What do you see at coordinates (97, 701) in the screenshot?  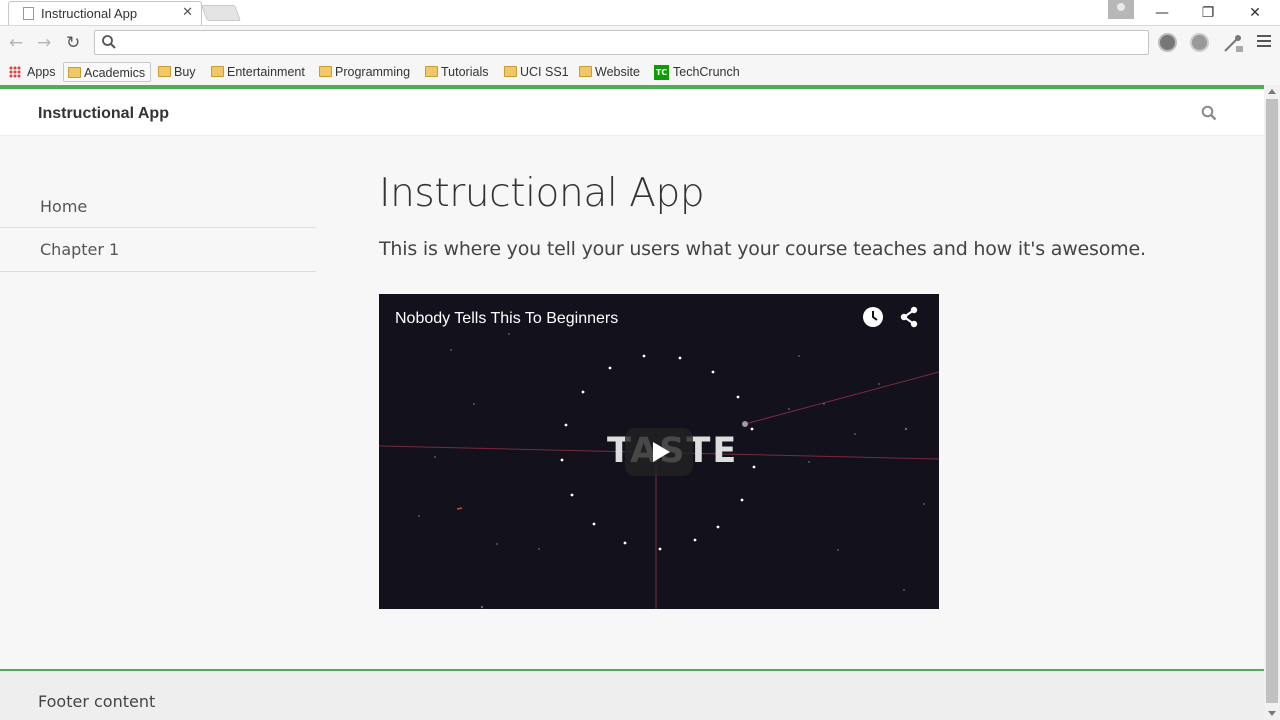 I see `footer-text: Footer content` at bounding box center [97, 701].